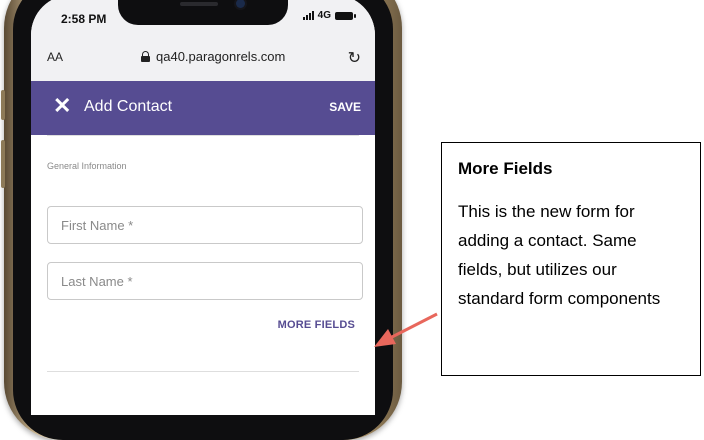  I want to click on page-title: Add Contact, so click(128, 106).